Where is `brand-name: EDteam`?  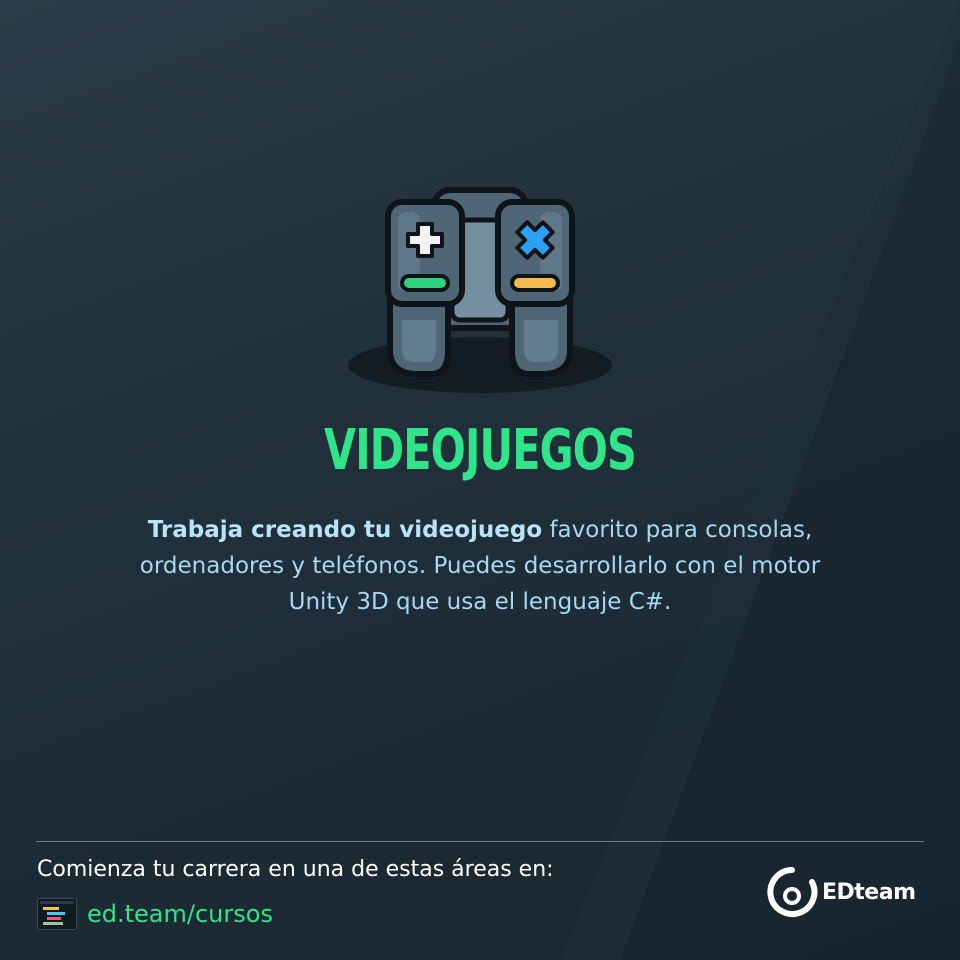
brand-name: EDteam is located at coordinates (869, 892).